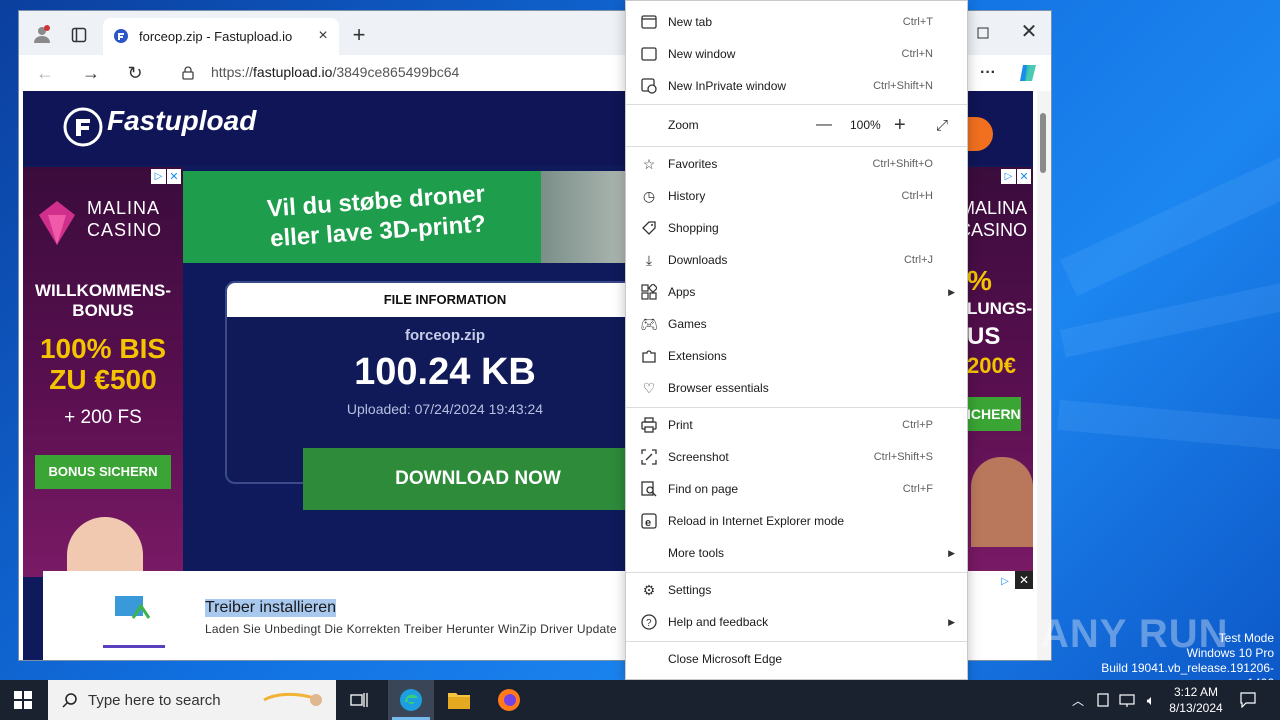 This screenshot has width=1280, height=720. Describe the element at coordinates (683, 125) in the screenshot. I see `menu-item-label: Zoom` at that location.